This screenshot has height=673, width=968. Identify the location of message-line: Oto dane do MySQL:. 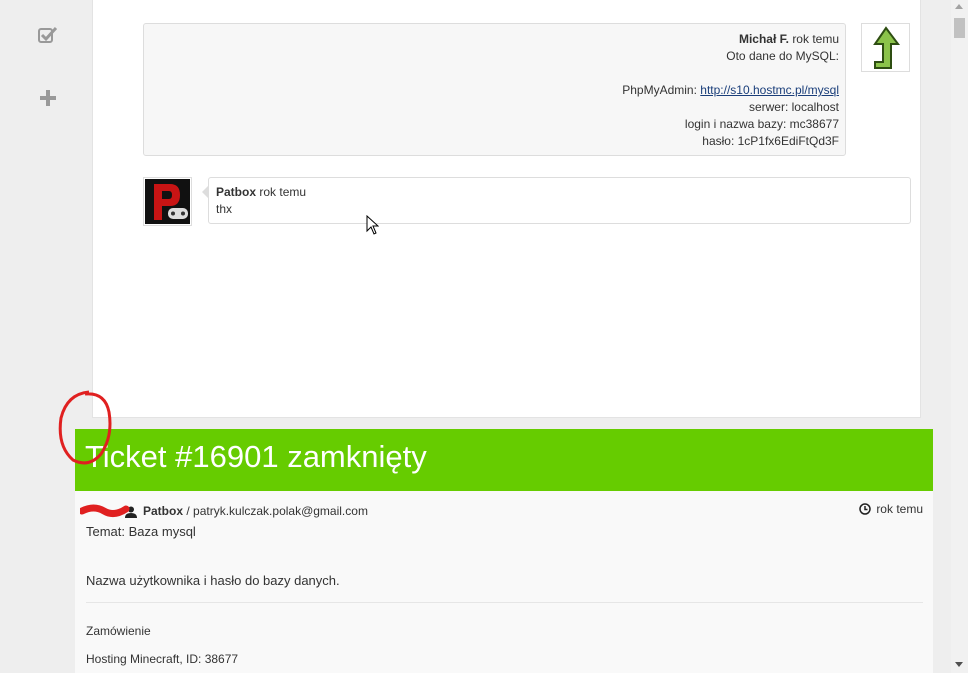
(782, 56).